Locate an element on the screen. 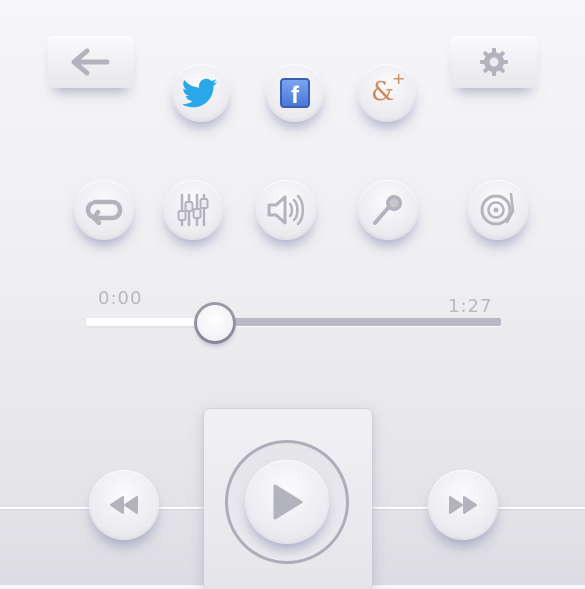 The height and width of the screenshot is (589, 585). arrow-left-icon is located at coordinates (90, 62).